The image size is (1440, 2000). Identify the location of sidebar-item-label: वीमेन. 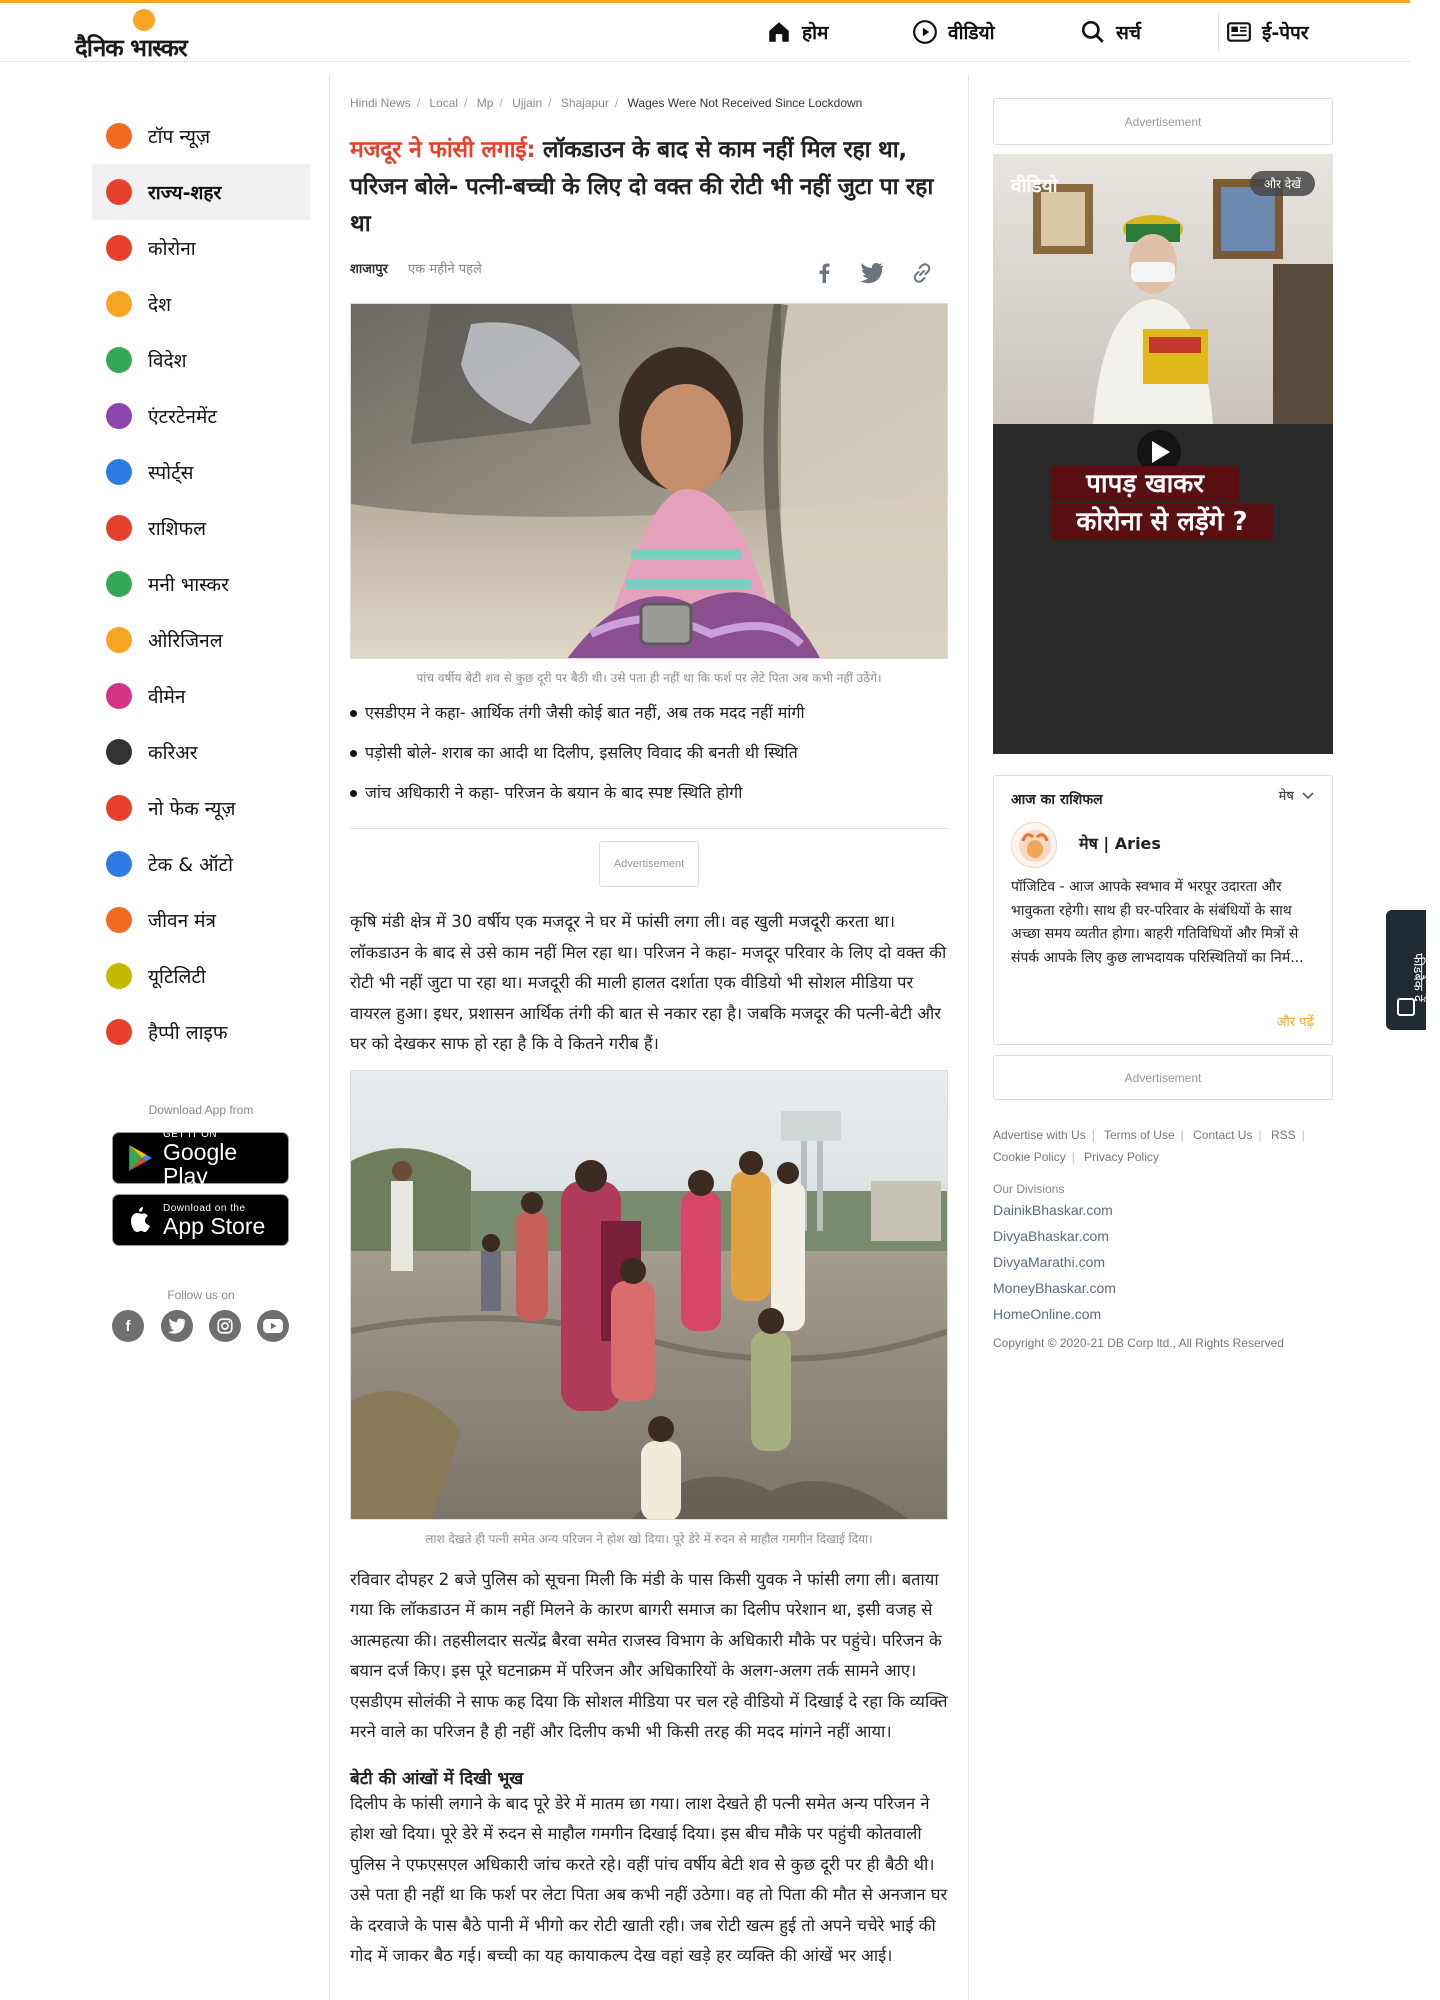
(167, 697).